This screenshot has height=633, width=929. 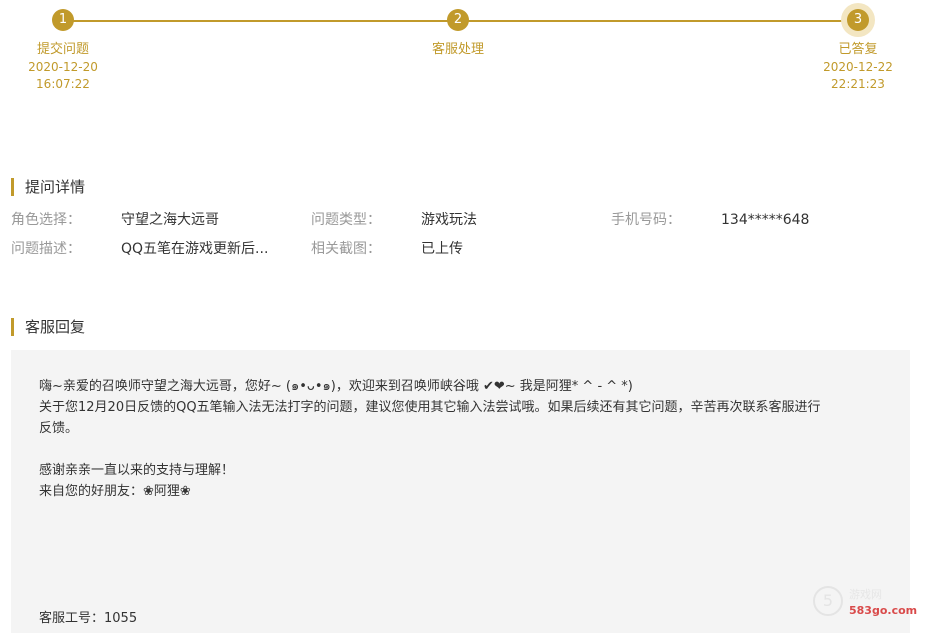 What do you see at coordinates (765, 220) in the screenshot?
I see `phone-value: 134*****648` at bounding box center [765, 220].